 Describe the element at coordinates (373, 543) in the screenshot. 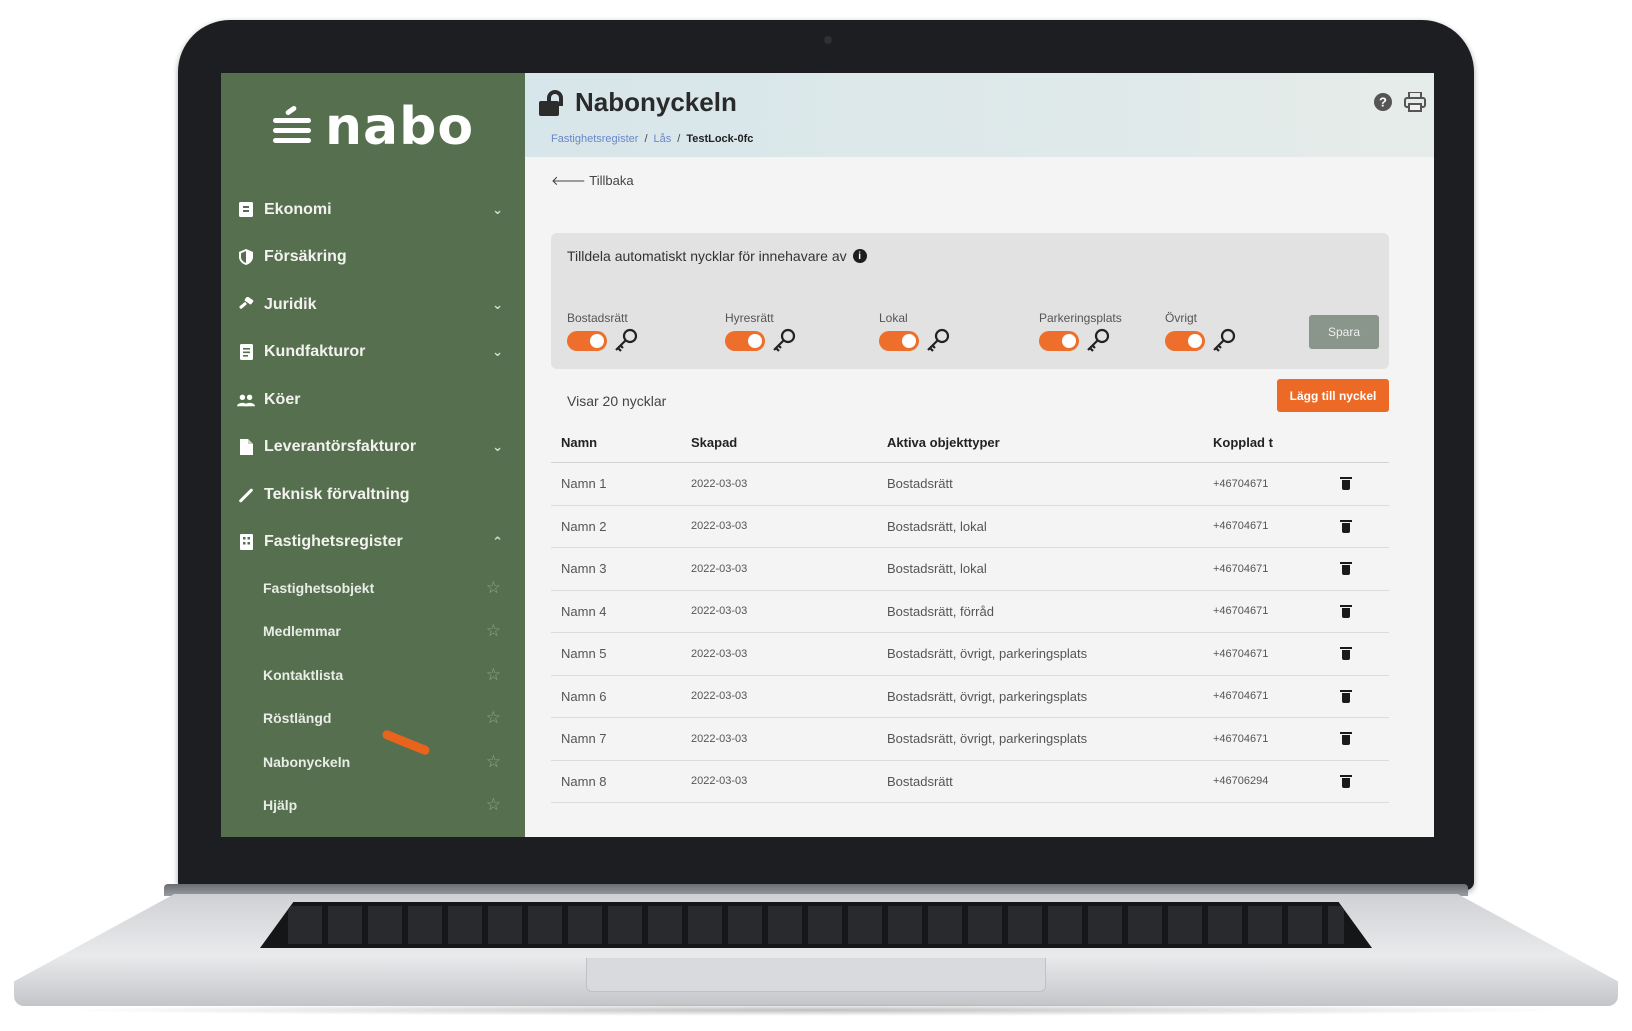

I see `sidebar-item-fastighetsregister: Fastighetsregister ⌃` at that location.